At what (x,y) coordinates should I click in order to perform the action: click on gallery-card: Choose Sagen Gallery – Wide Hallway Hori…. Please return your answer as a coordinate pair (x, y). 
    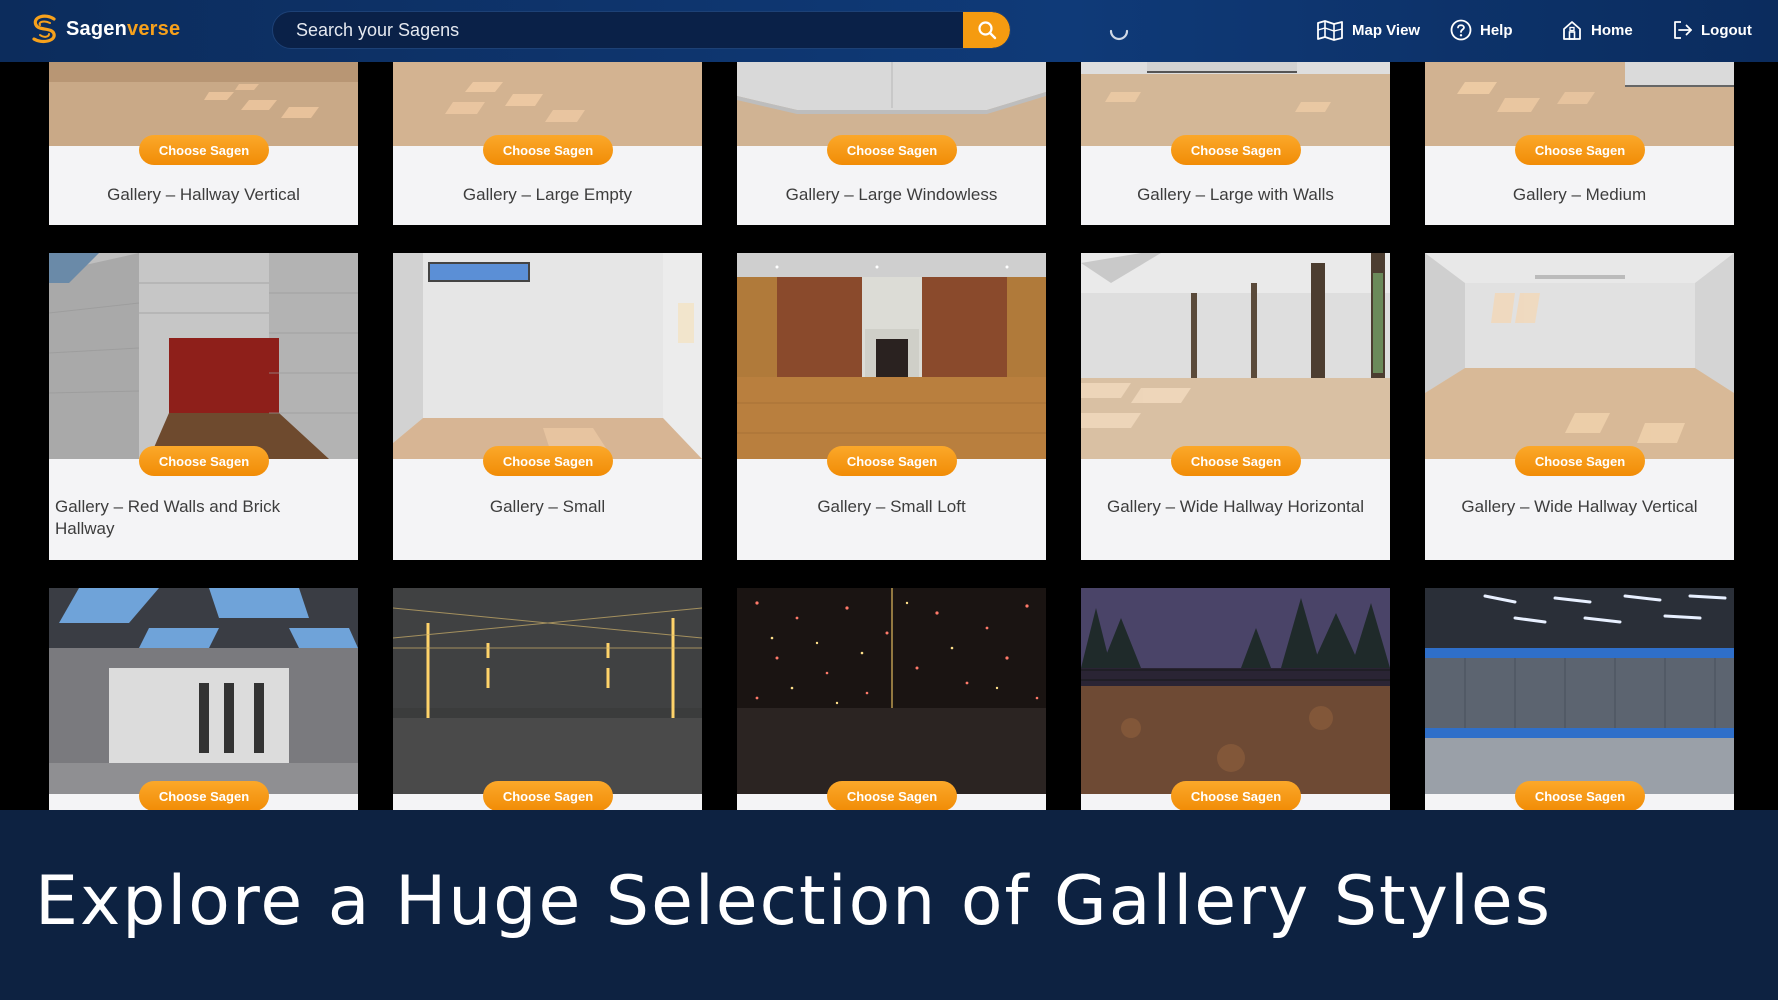
    Looking at the image, I should click on (1235, 406).